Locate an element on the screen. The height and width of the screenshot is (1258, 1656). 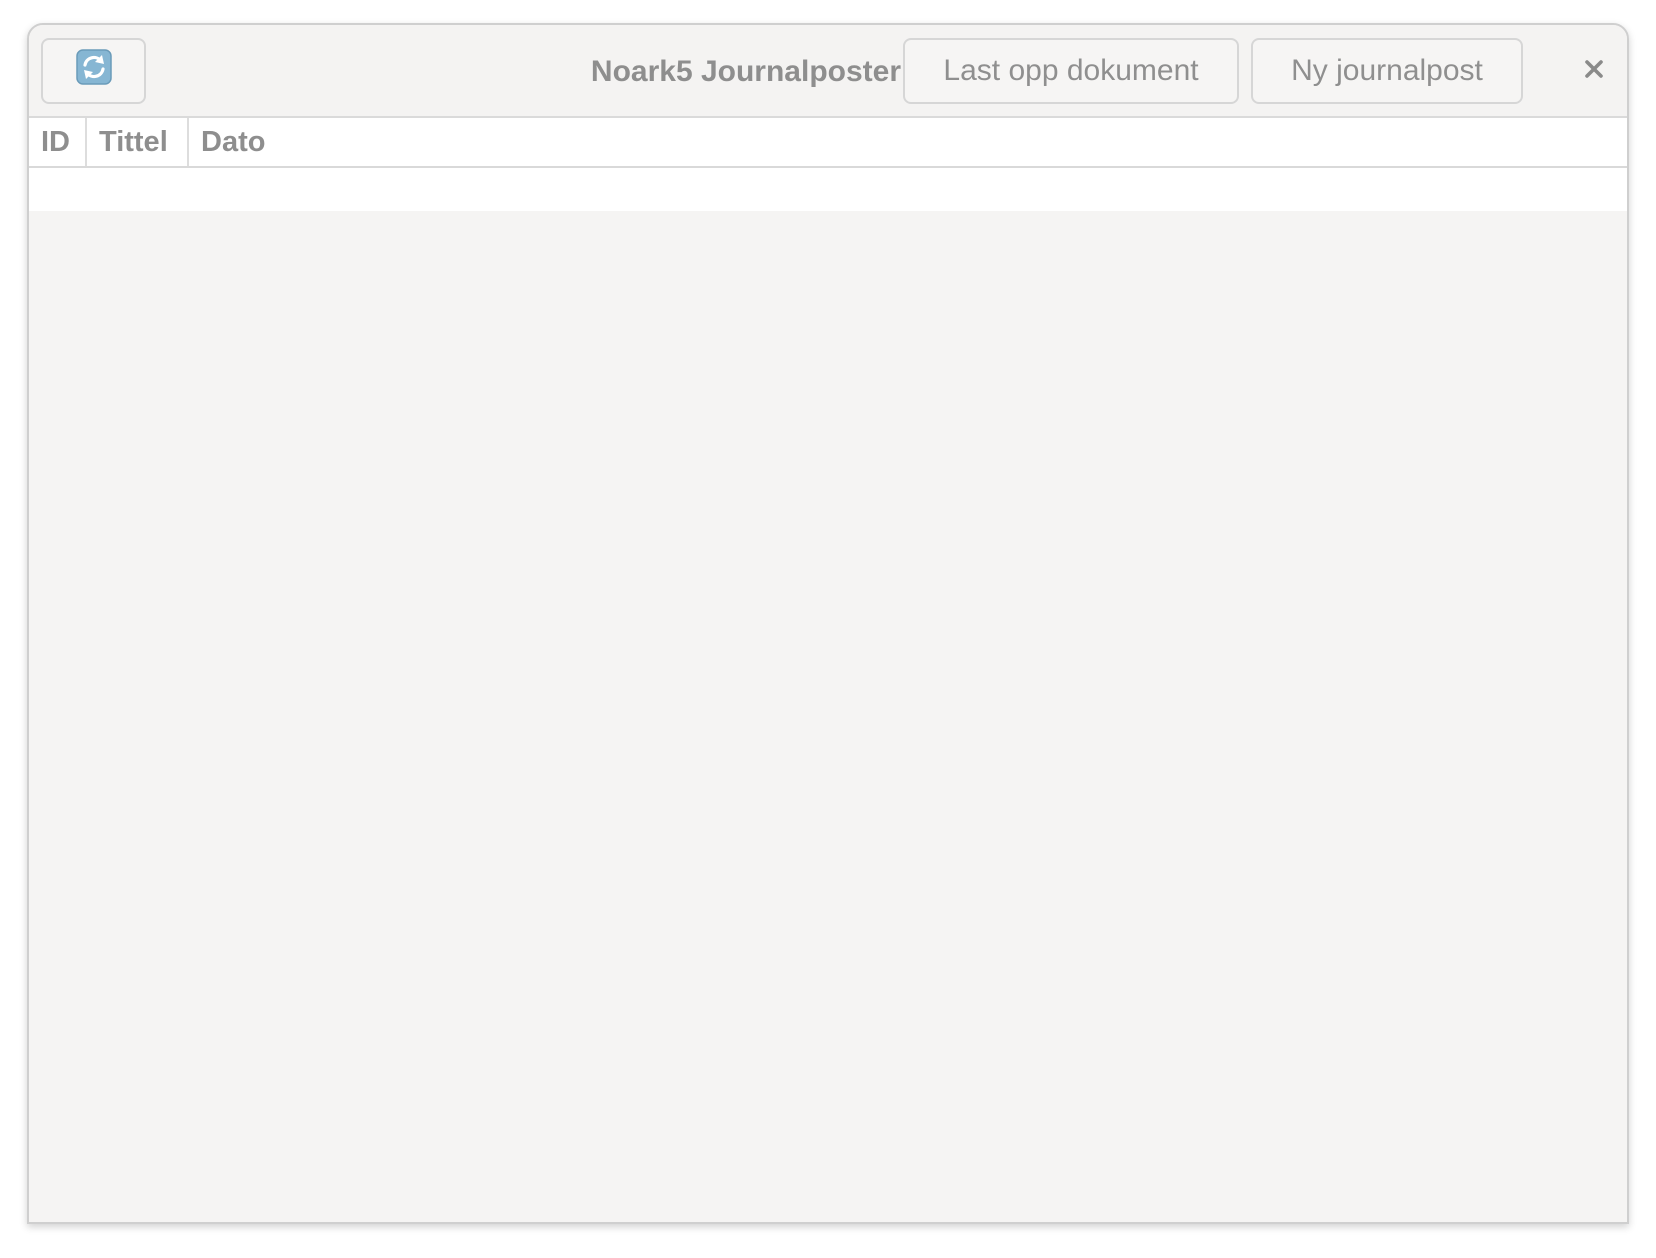
column-header-dato: Dato is located at coordinates (908, 142).